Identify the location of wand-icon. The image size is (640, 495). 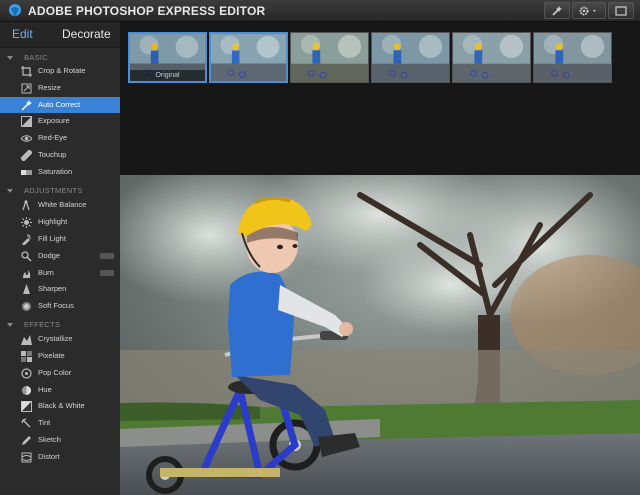
(557, 10).